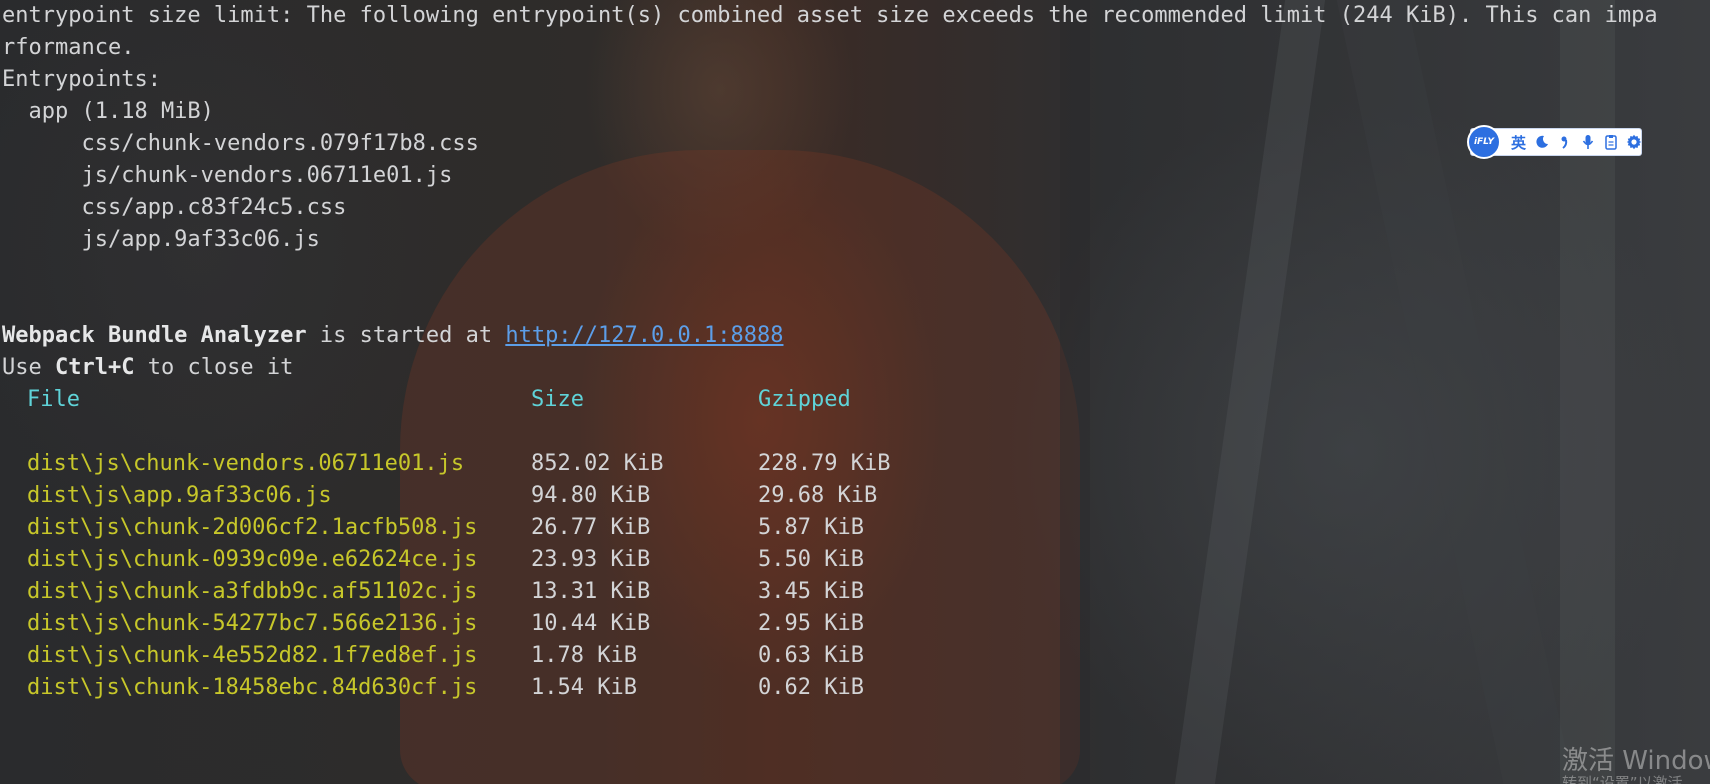 This screenshot has width=1710, height=784. Describe the element at coordinates (804, 399) in the screenshot. I see `header-gzipped: Gzipped` at that location.